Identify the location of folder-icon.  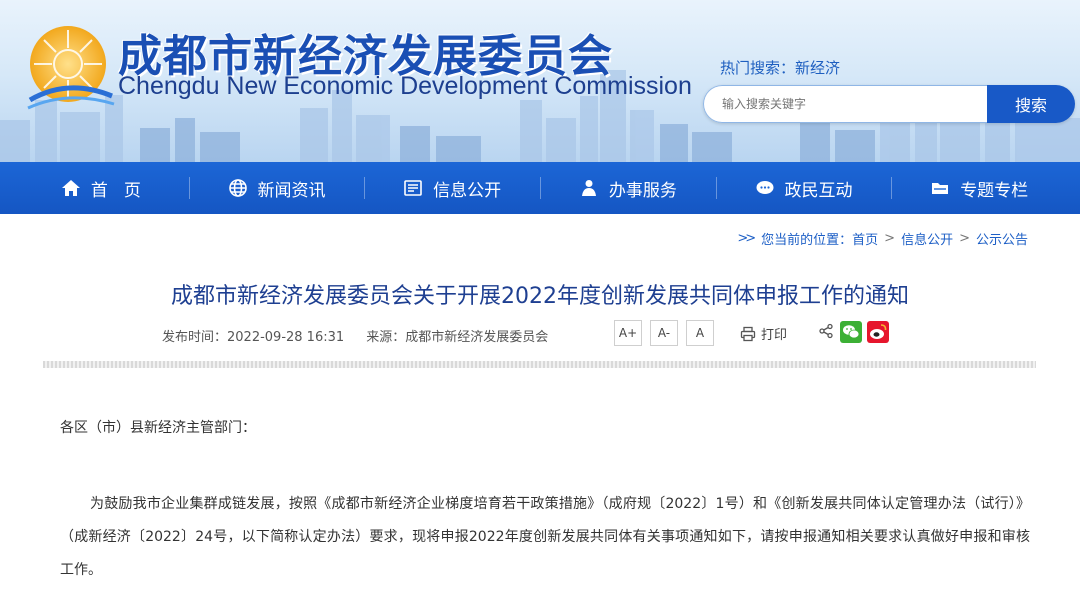
(940, 188).